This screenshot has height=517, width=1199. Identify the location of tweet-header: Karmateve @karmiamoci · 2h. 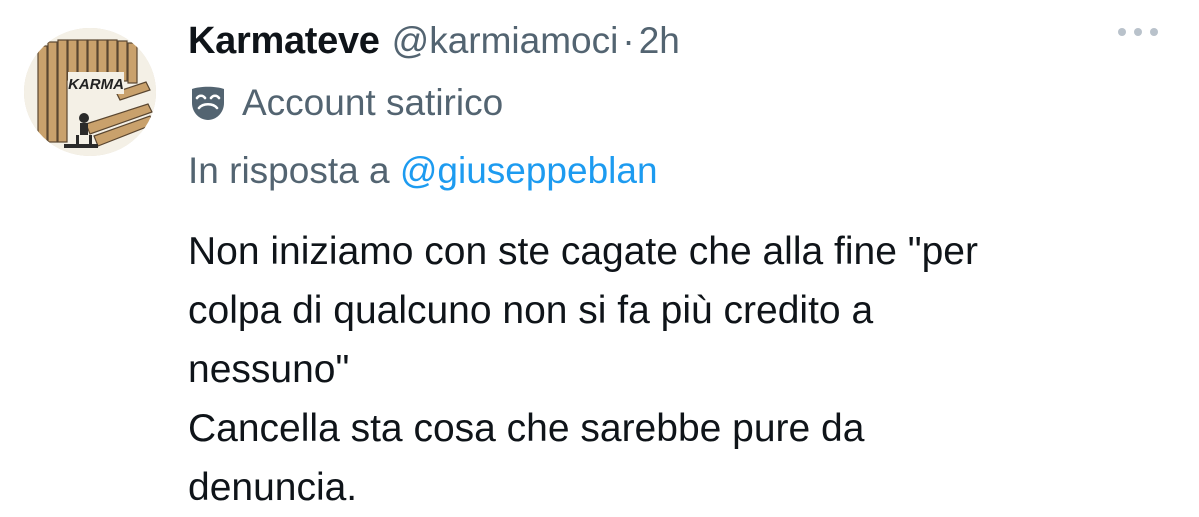
(434, 41).